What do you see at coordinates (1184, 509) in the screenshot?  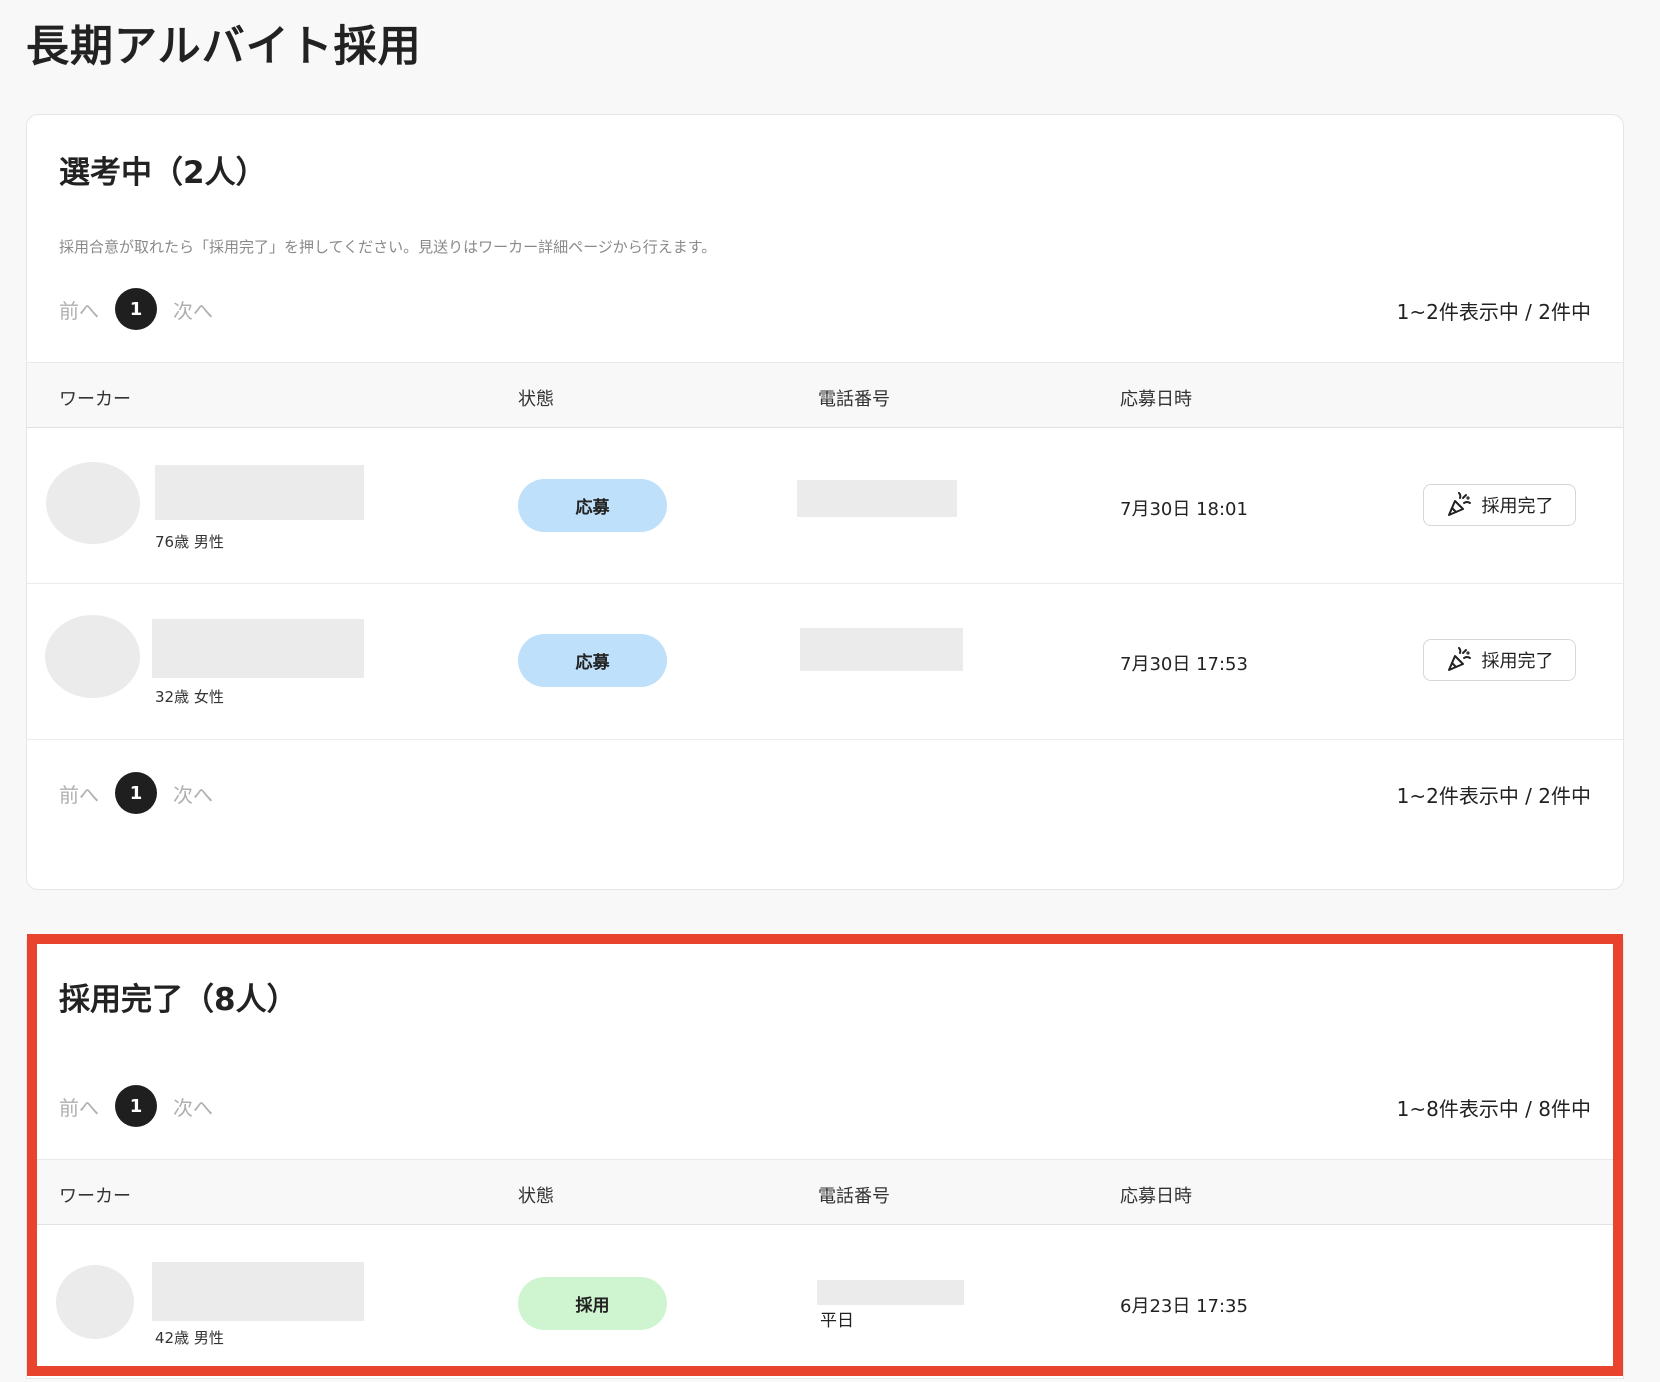 I see `applied-date: 7月30日 18:01` at bounding box center [1184, 509].